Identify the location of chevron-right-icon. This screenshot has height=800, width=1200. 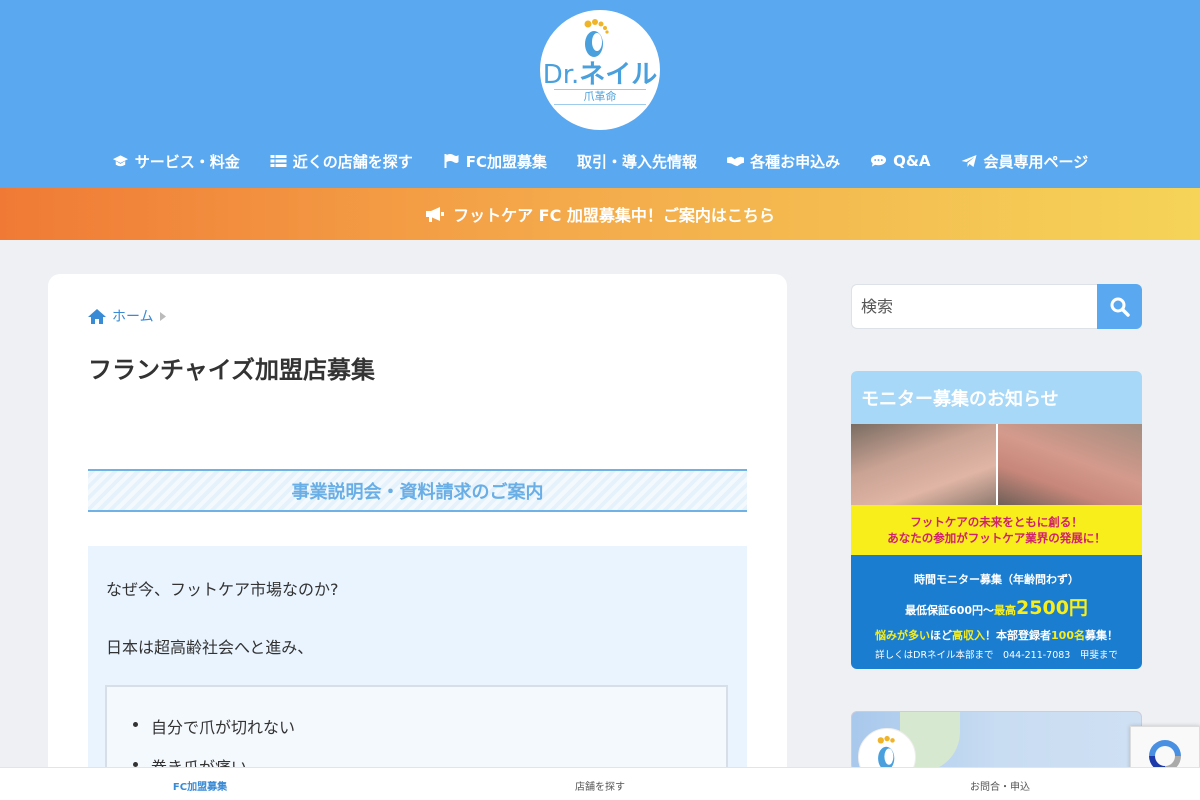
(162, 316).